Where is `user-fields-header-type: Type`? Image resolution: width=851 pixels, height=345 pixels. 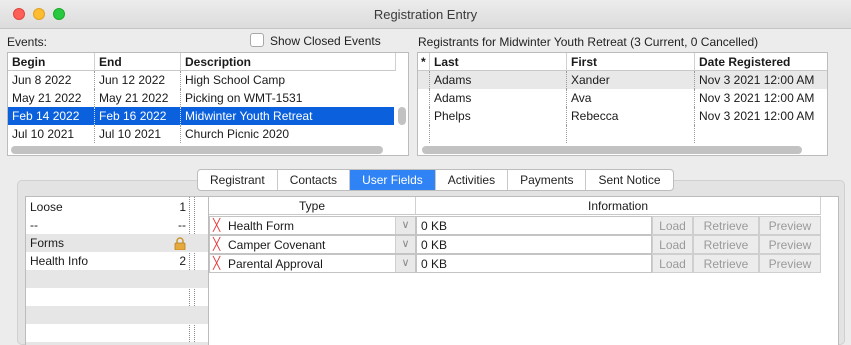 user-fields-header-type: Type is located at coordinates (312, 206).